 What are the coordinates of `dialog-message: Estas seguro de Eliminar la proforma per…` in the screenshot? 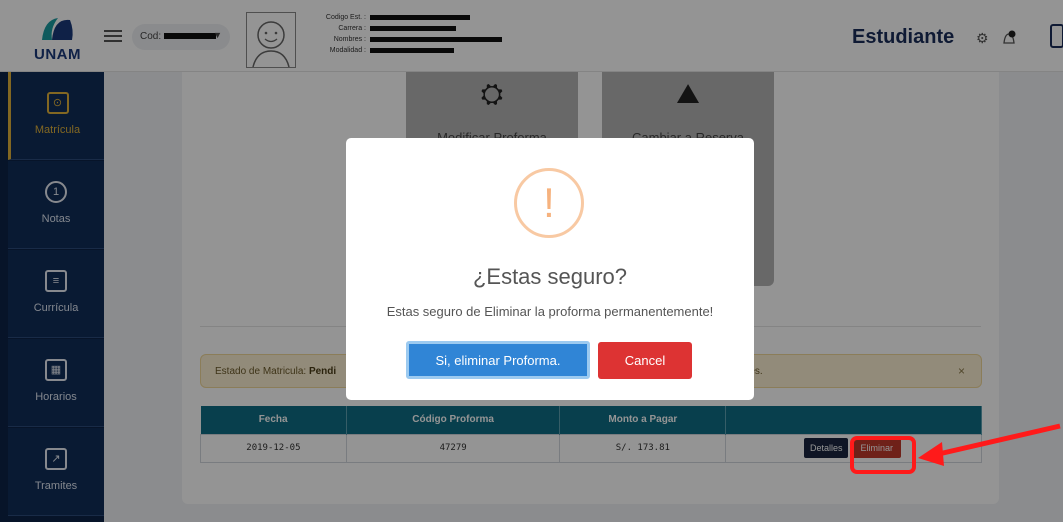 It's located at (550, 311).